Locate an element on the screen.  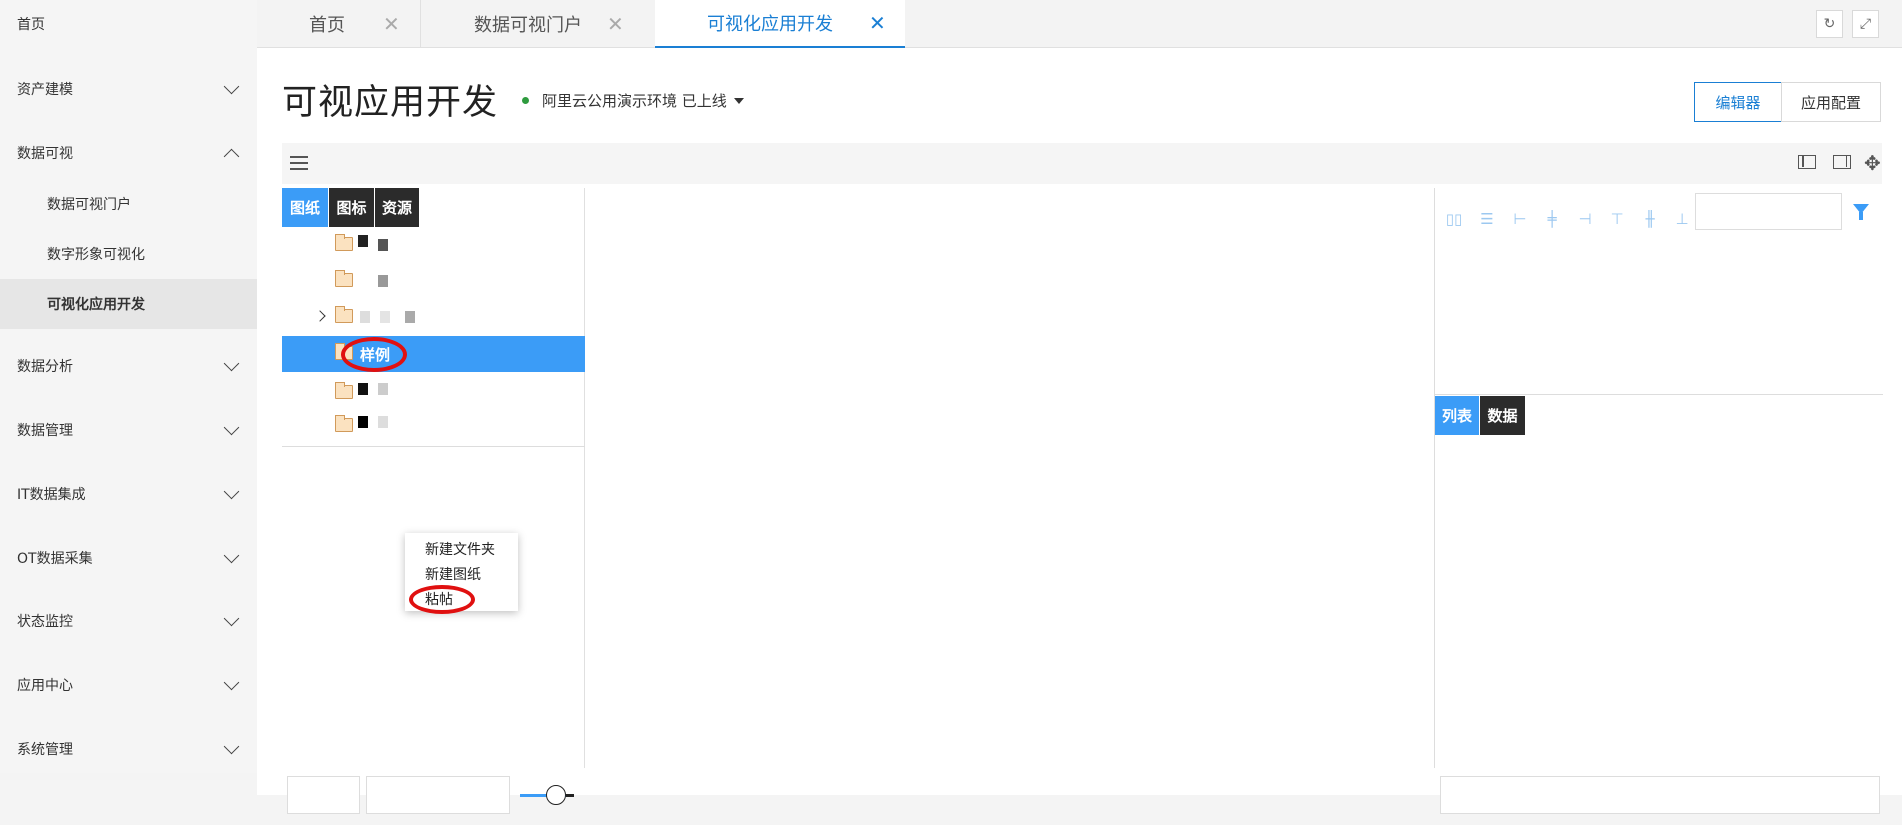
chevron-right-icon is located at coordinates (320, 316).